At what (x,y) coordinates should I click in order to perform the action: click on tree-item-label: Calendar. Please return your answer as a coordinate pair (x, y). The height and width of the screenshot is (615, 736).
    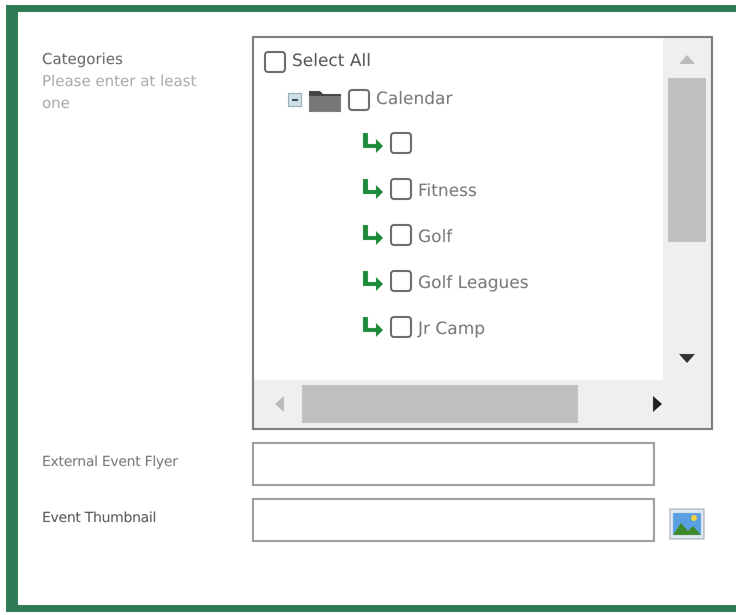
    Looking at the image, I should click on (414, 100).